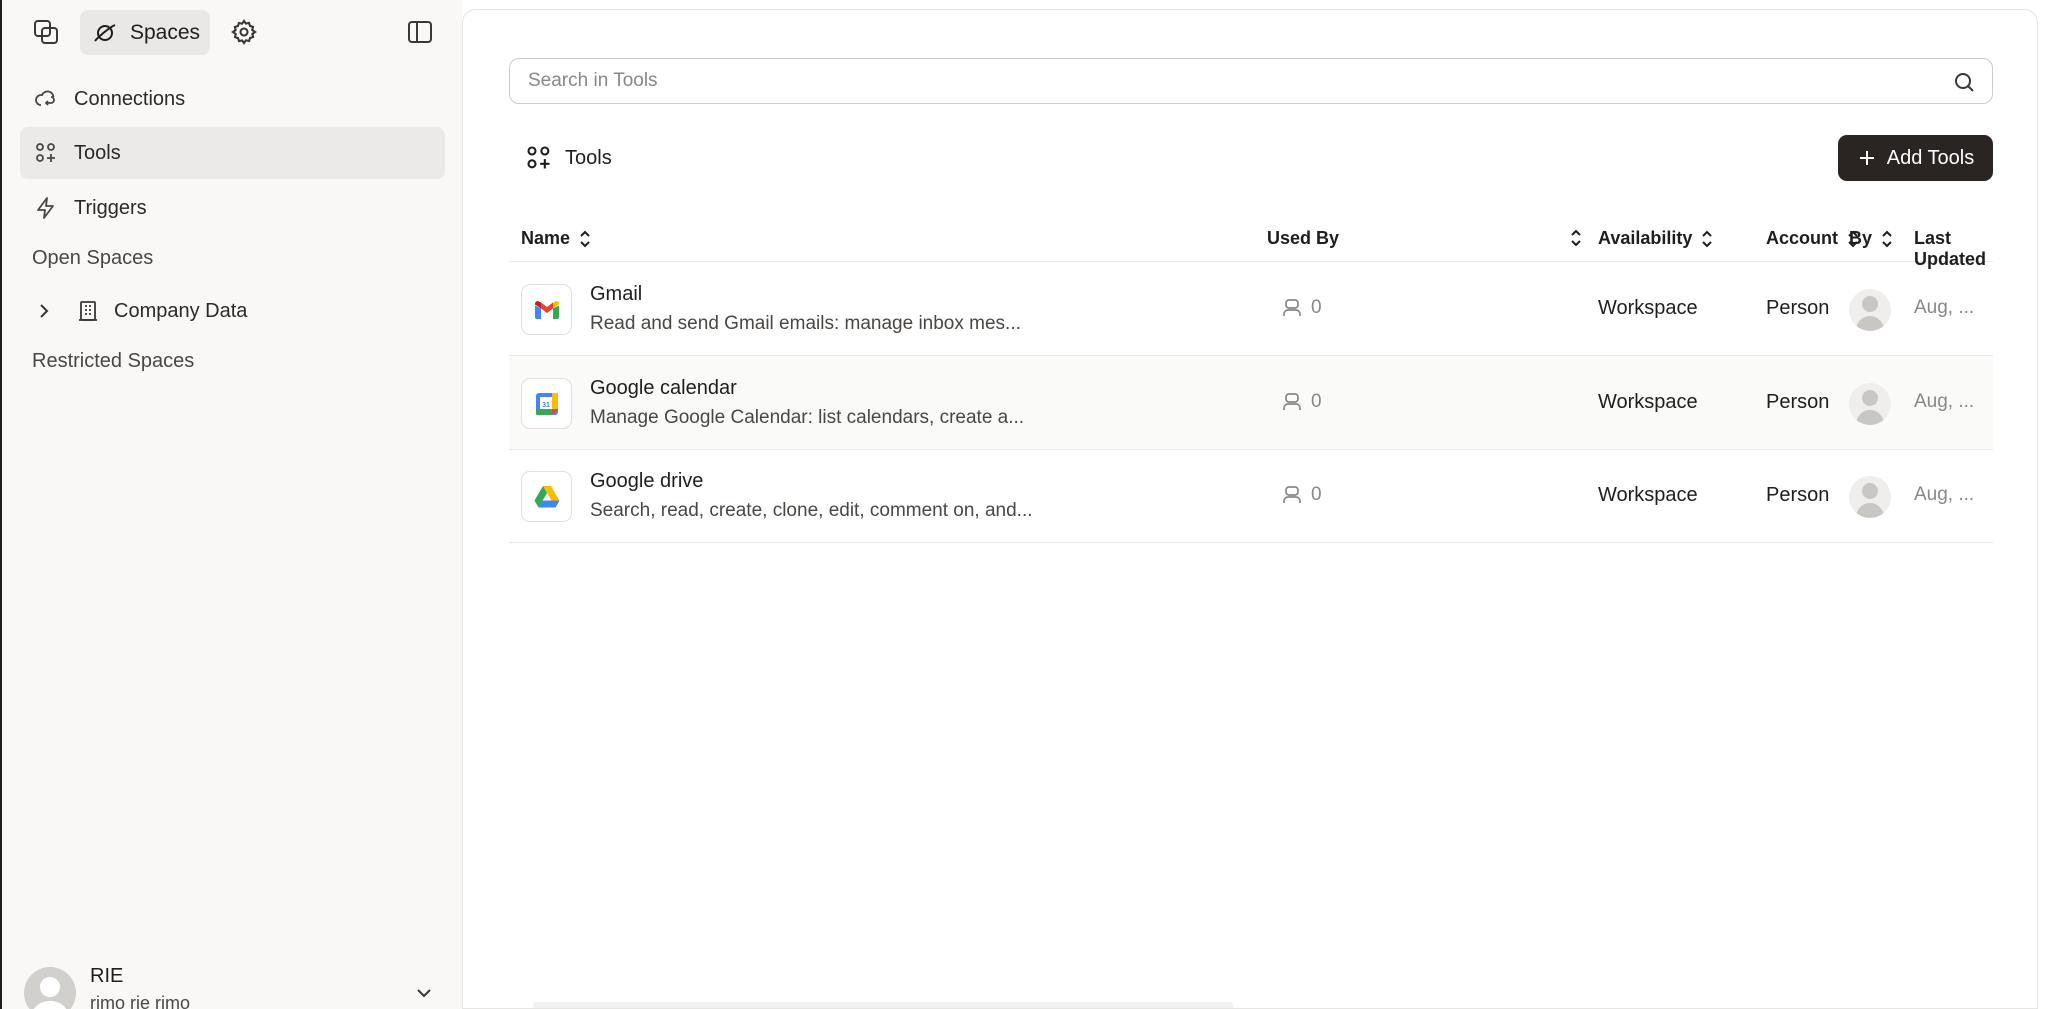 Image resolution: width=2048 pixels, height=1009 pixels. Describe the element at coordinates (232, 153) in the screenshot. I see `sidebar-item-tools: Tools` at that location.